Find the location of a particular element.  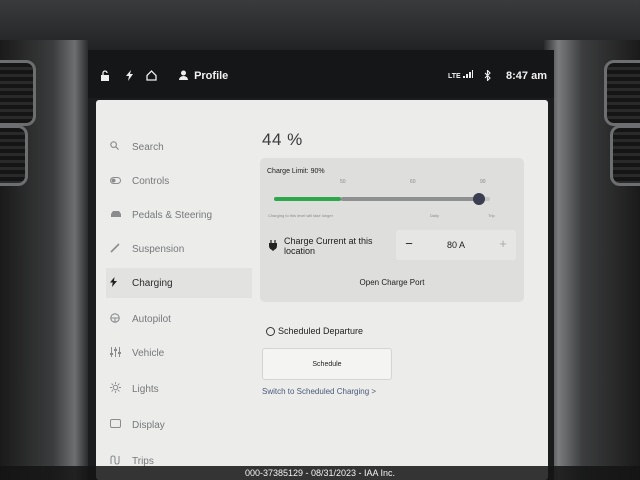

sidebar-item-pedals-steering: Pedals & Steering is located at coordinates (180, 215).